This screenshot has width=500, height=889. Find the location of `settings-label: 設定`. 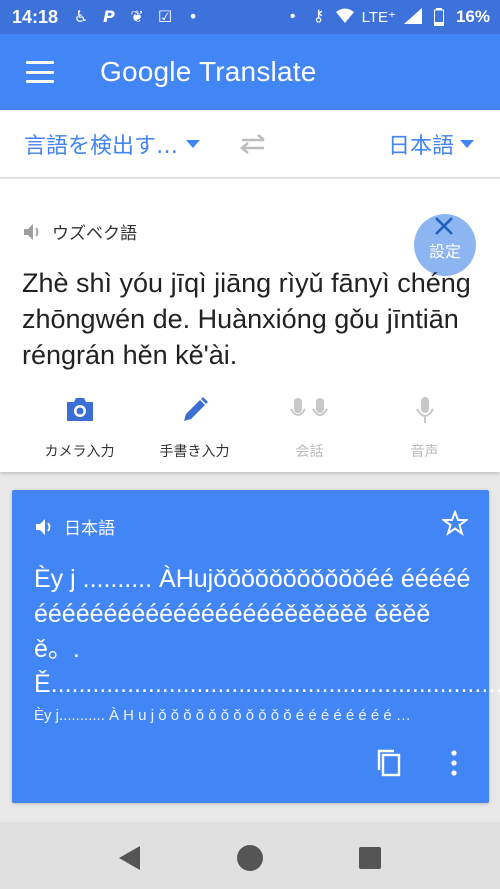

settings-label: 設定 is located at coordinates (444, 251).